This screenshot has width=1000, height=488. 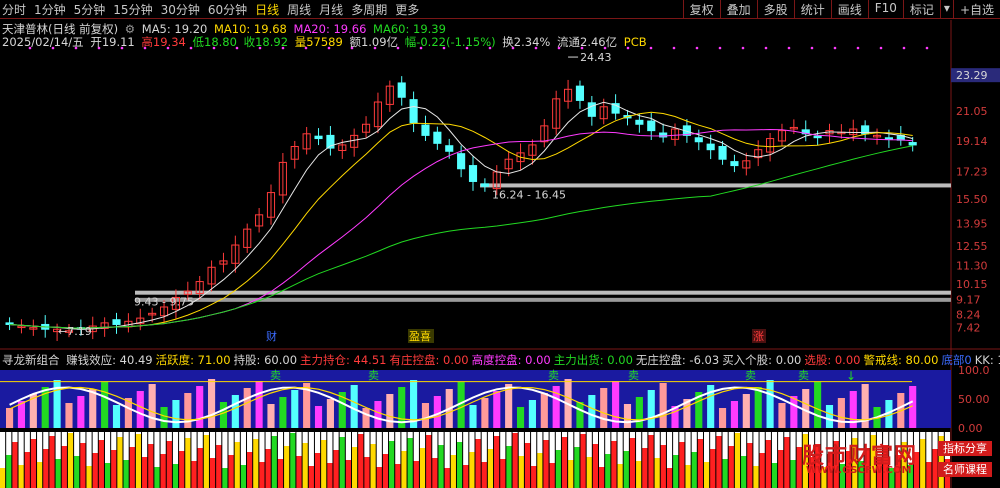 What do you see at coordinates (132, 9) in the screenshot?
I see `period-tab: 15分钟` at bounding box center [132, 9].